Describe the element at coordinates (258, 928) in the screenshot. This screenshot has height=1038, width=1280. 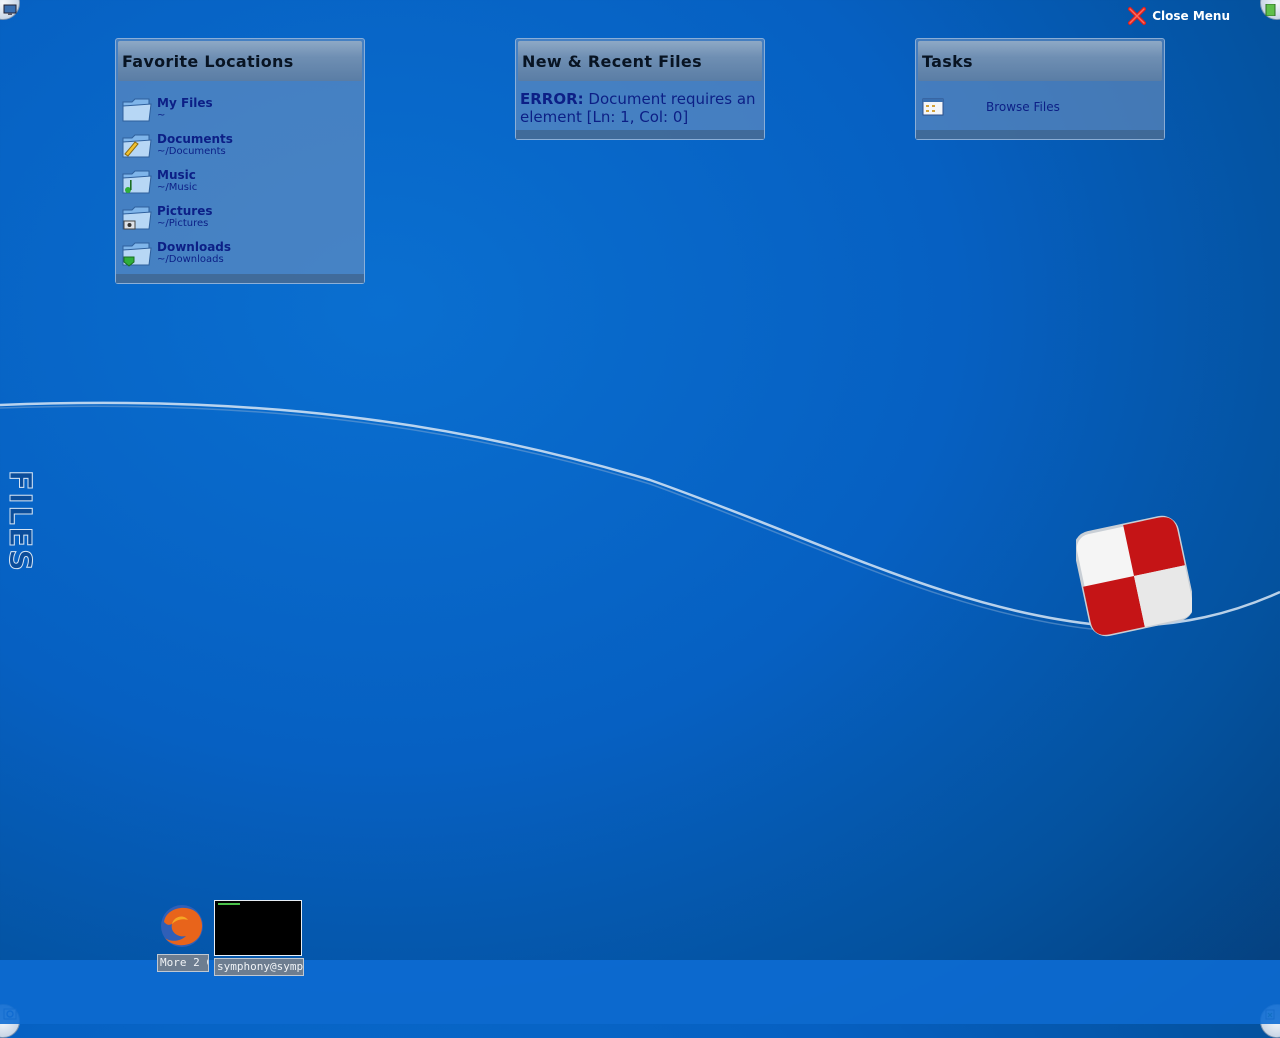
I see `terminal-thumbnail` at that location.